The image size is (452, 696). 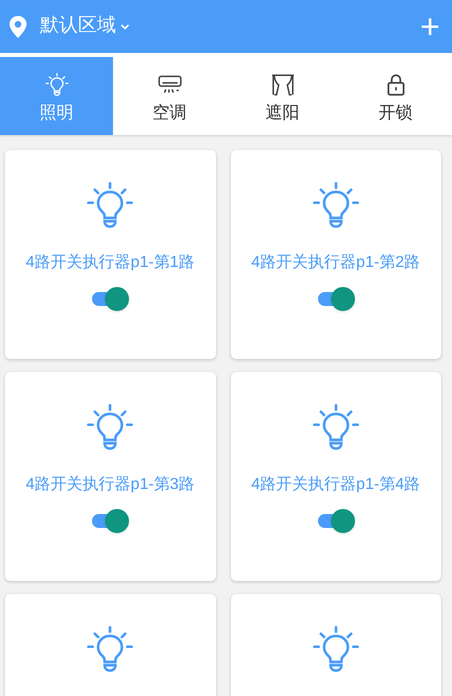 I want to click on light-bulb-icon, so click(x=57, y=85).